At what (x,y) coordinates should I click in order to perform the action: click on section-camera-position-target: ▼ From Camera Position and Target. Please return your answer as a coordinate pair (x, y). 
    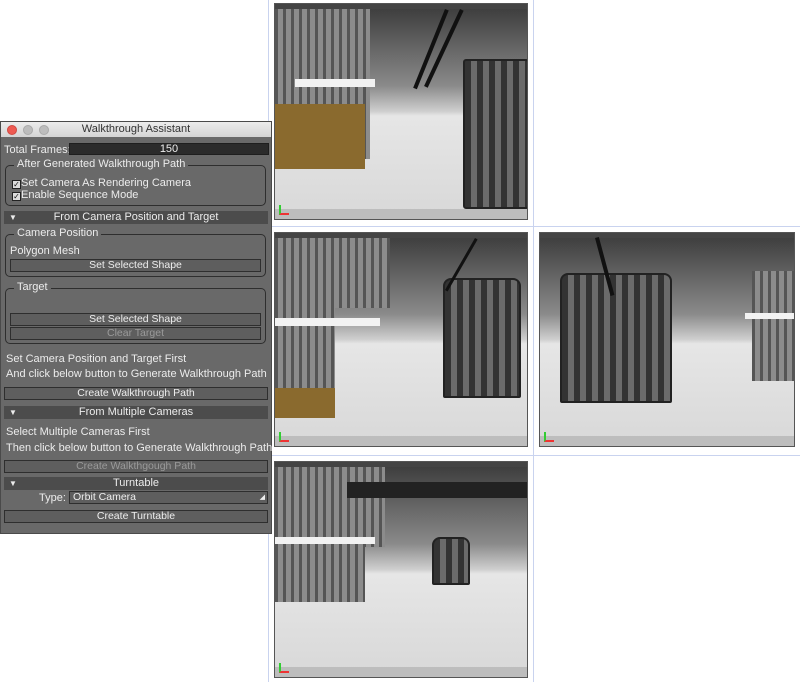
    Looking at the image, I should click on (136, 217).